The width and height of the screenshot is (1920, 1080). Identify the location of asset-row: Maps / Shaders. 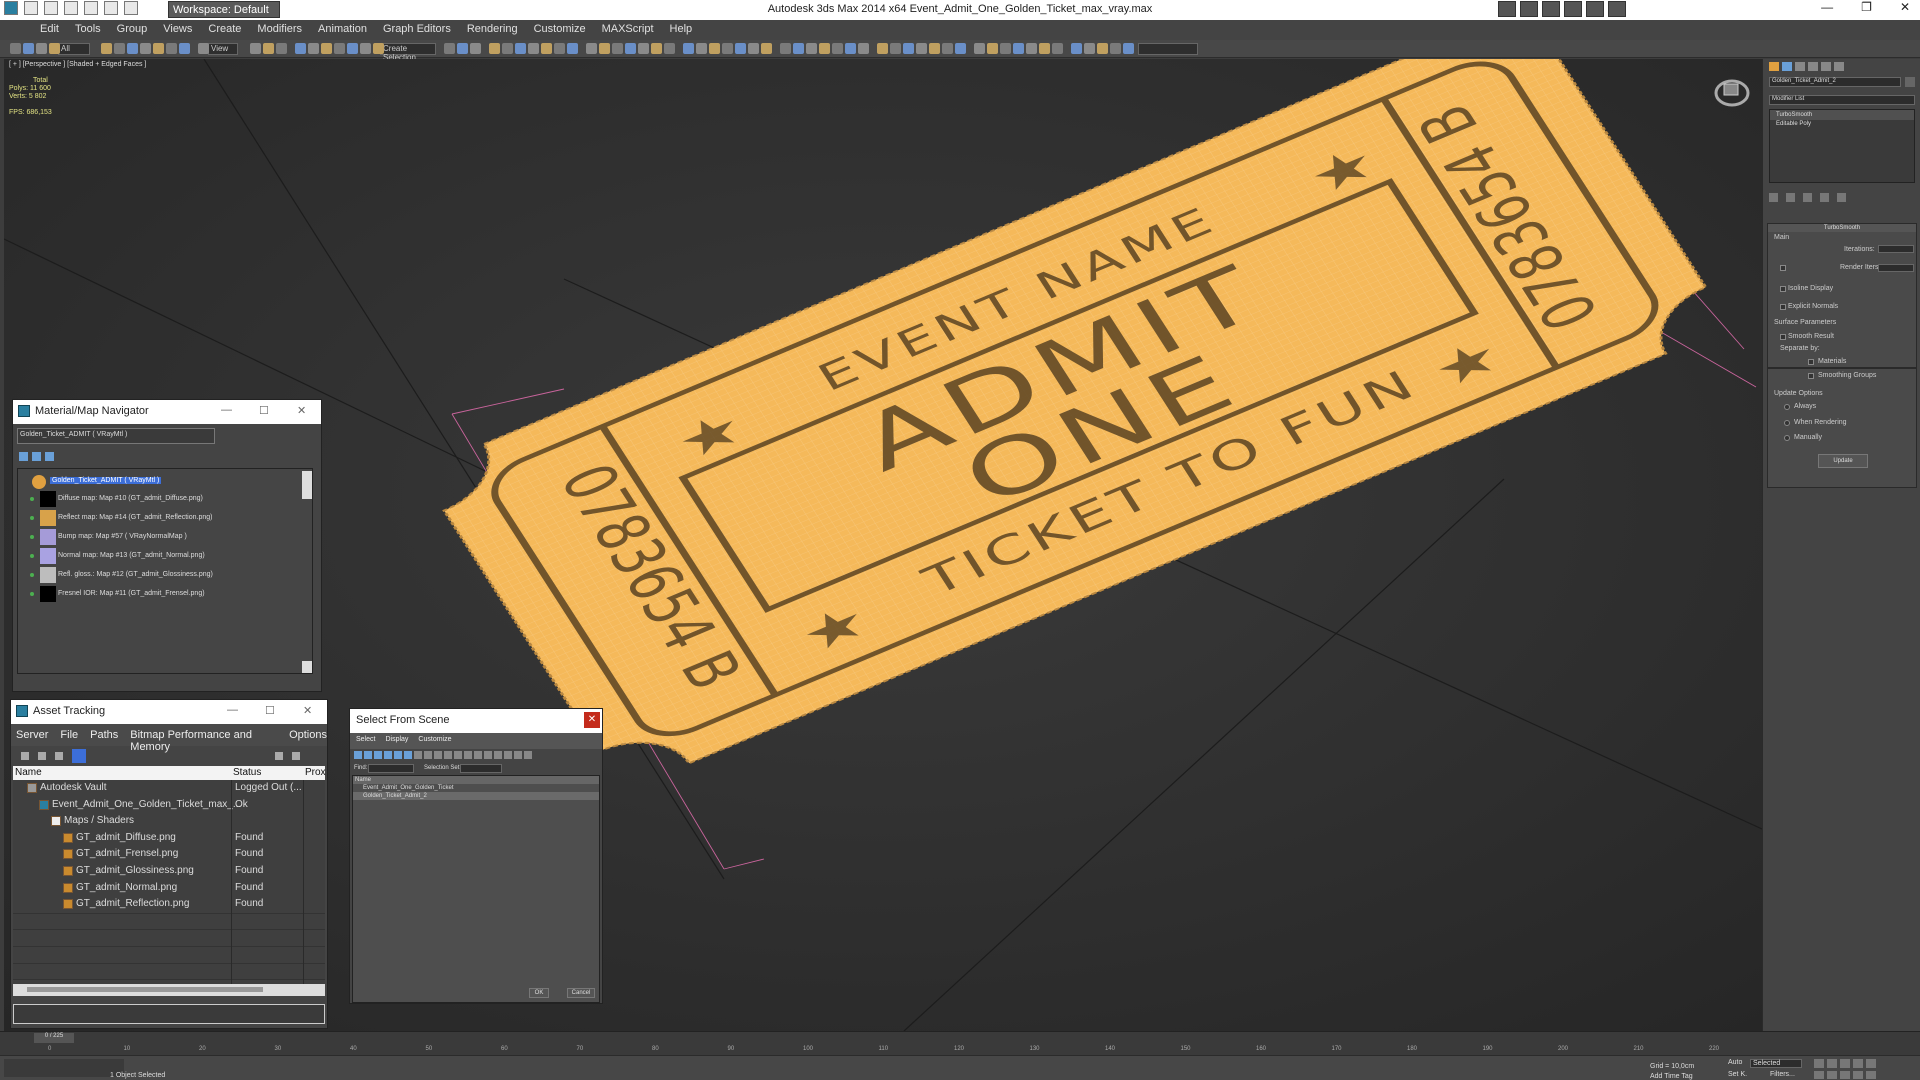
(169, 821).